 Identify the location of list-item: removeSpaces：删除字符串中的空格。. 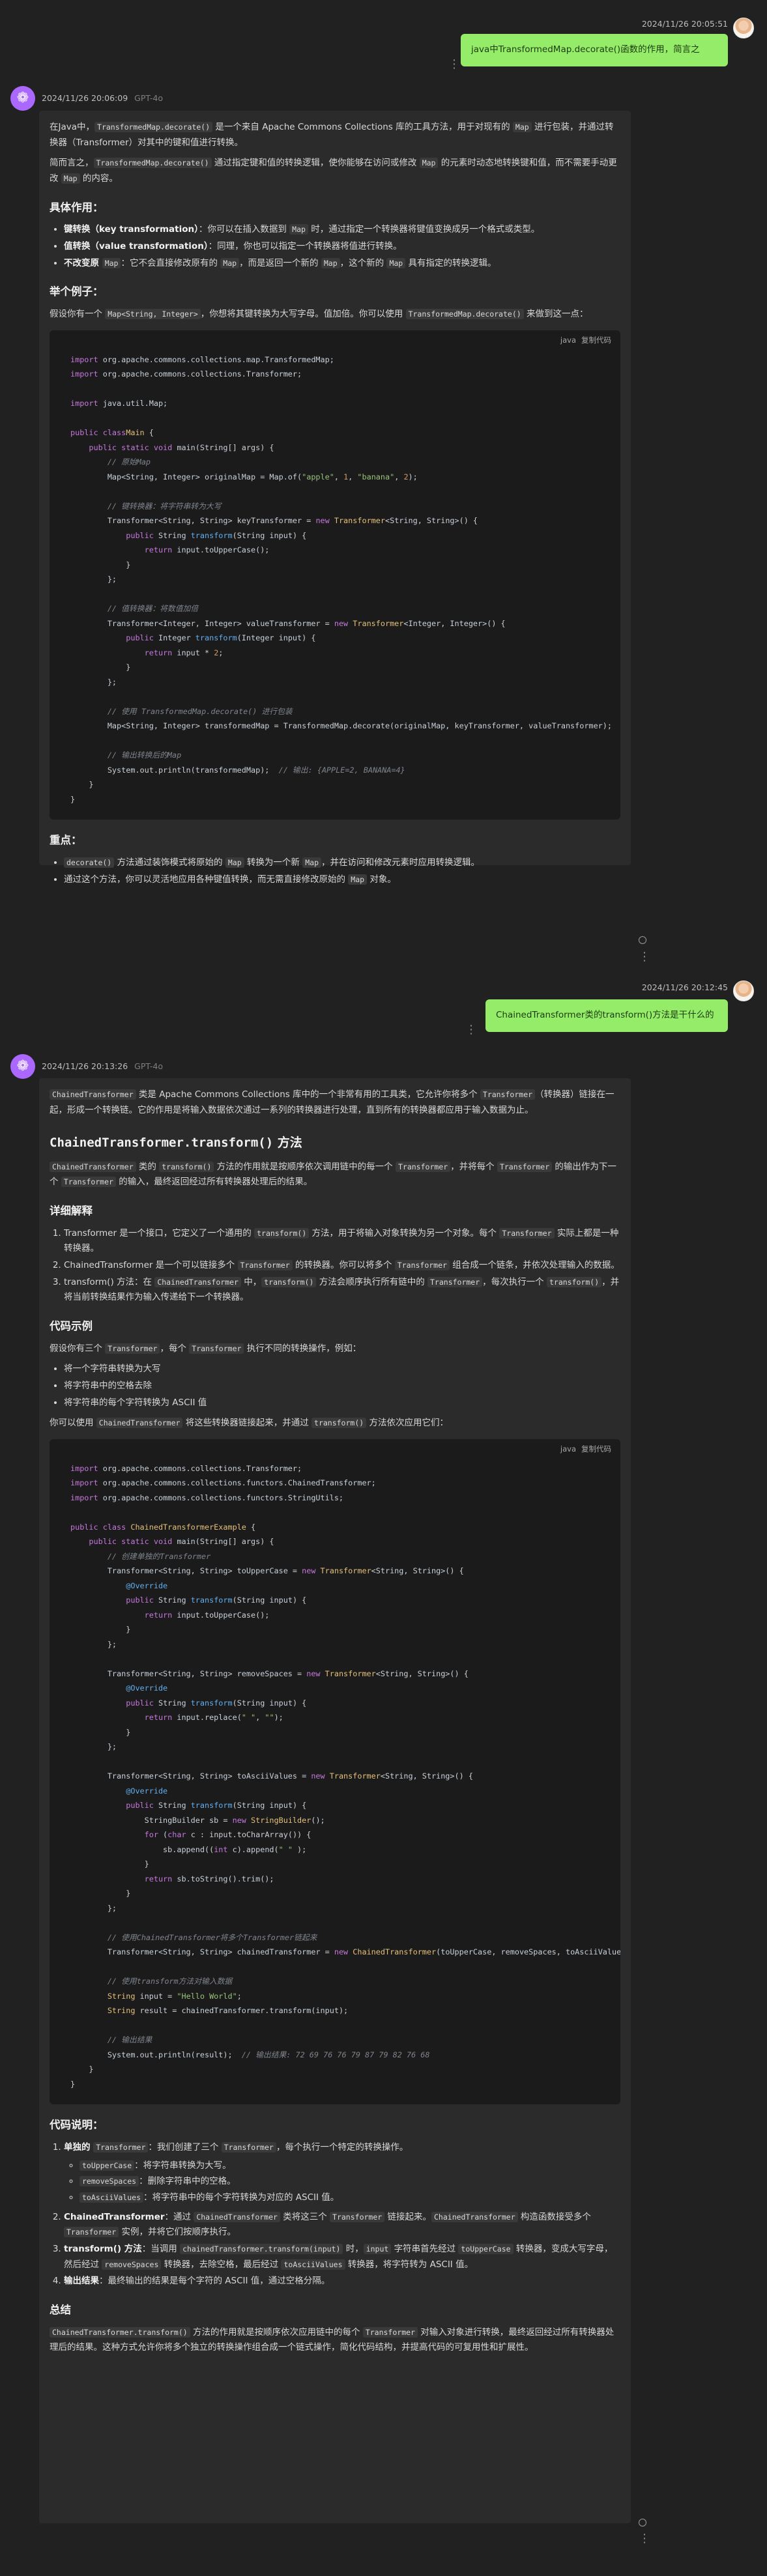
(350, 2182).